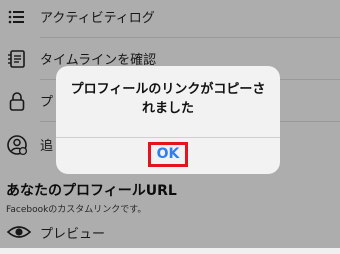 The width and height of the screenshot is (340, 254). I want to click on dialog-message: プロフィールのリンクがコピーされました, so click(168, 99).